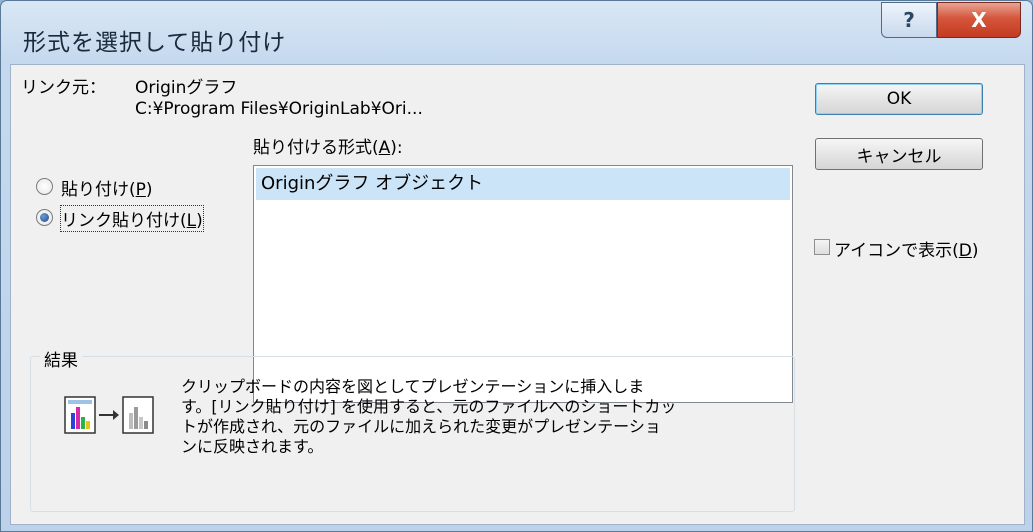 The width and height of the screenshot is (1033, 532). Describe the element at coordinates (899, 99) in the screenshot. I see `ok-button: OK` at that location.